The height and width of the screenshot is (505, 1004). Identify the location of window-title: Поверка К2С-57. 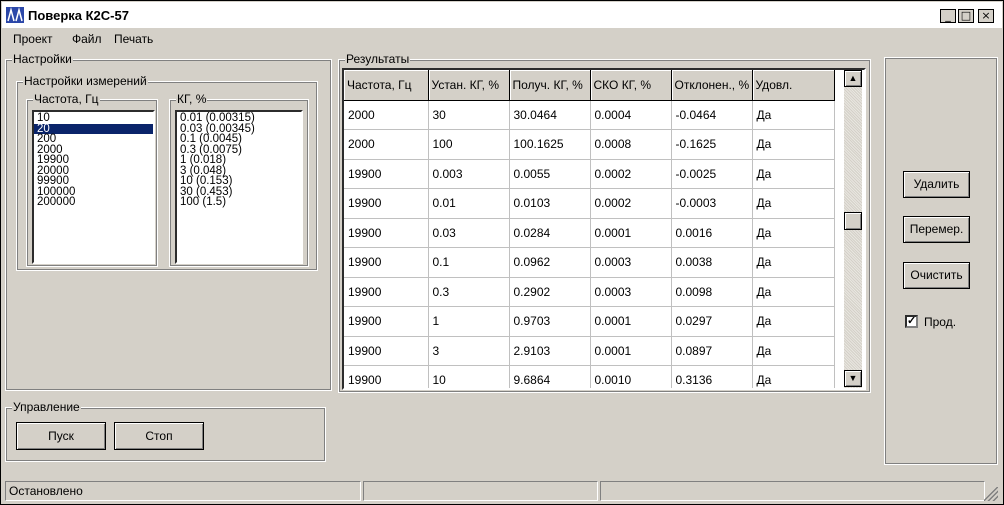
(78, 15).